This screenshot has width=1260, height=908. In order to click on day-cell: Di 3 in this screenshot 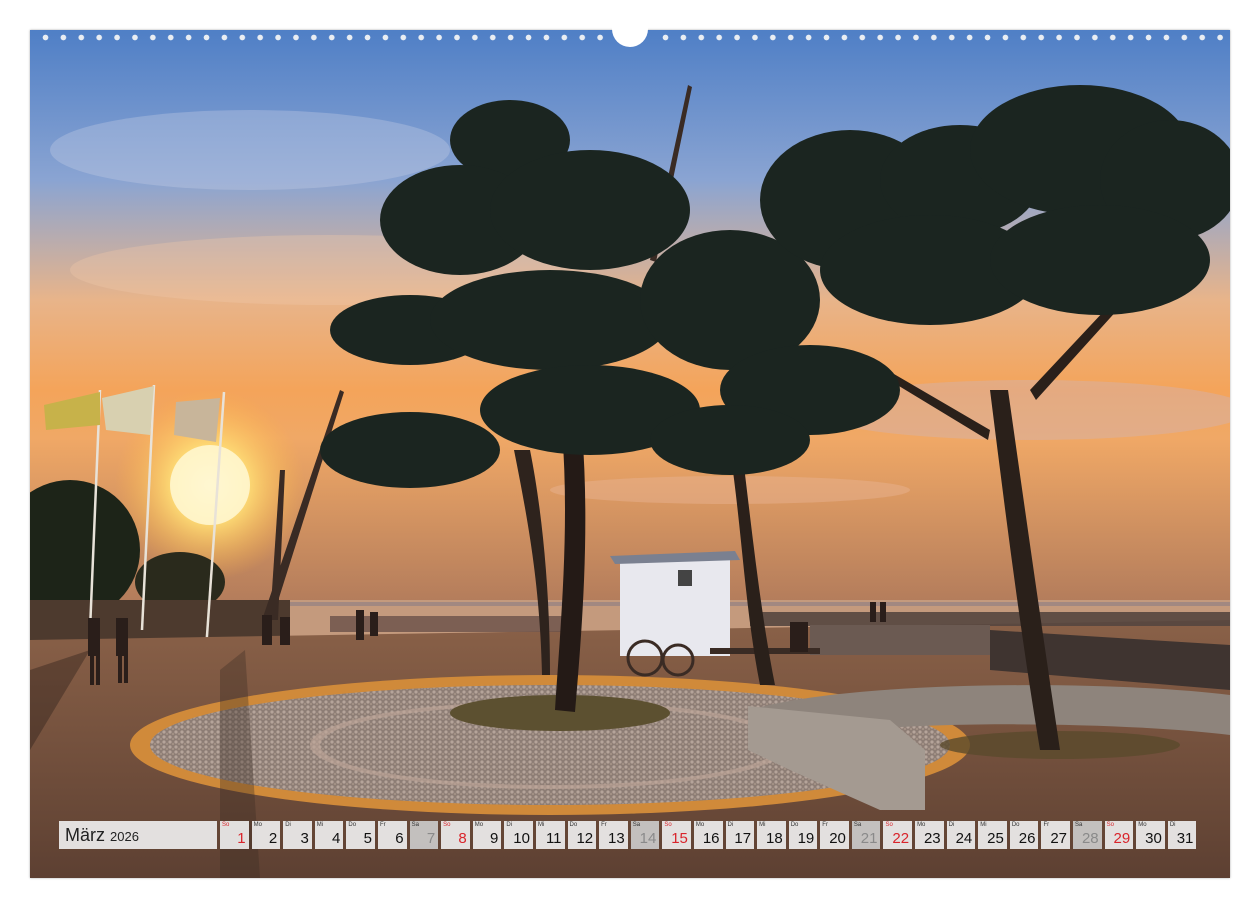, I will do `click(297, 835)`.